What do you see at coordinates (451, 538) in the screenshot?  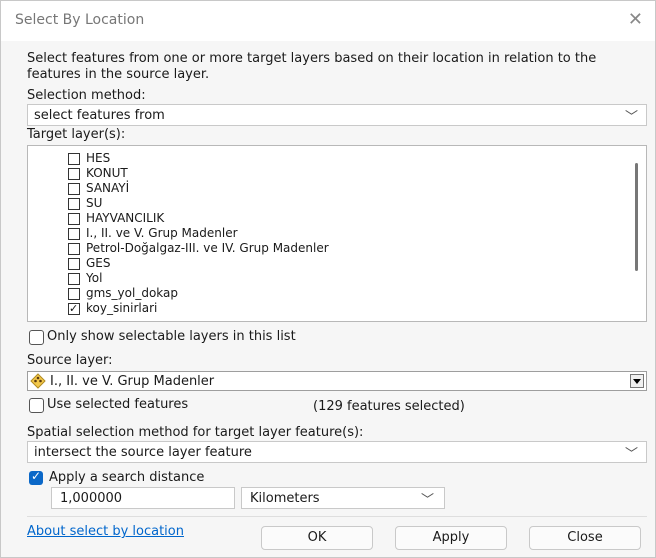 I see `apply-button: Apply` at bounding box center [451, 538].